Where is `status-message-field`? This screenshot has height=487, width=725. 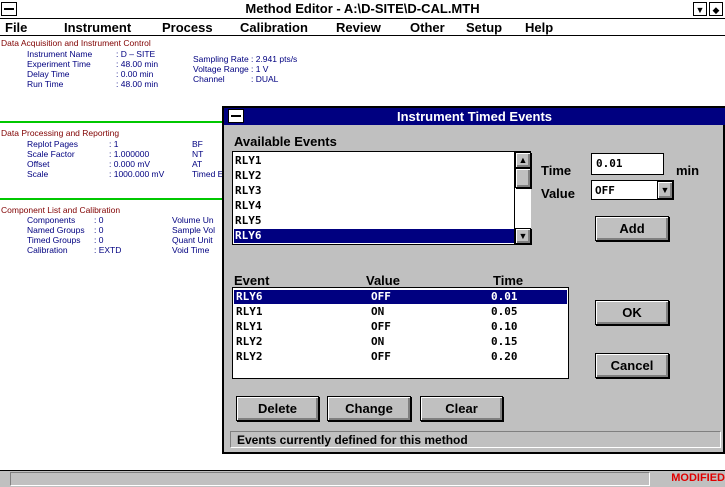
status-message-field is located at coordinates (330, 479).